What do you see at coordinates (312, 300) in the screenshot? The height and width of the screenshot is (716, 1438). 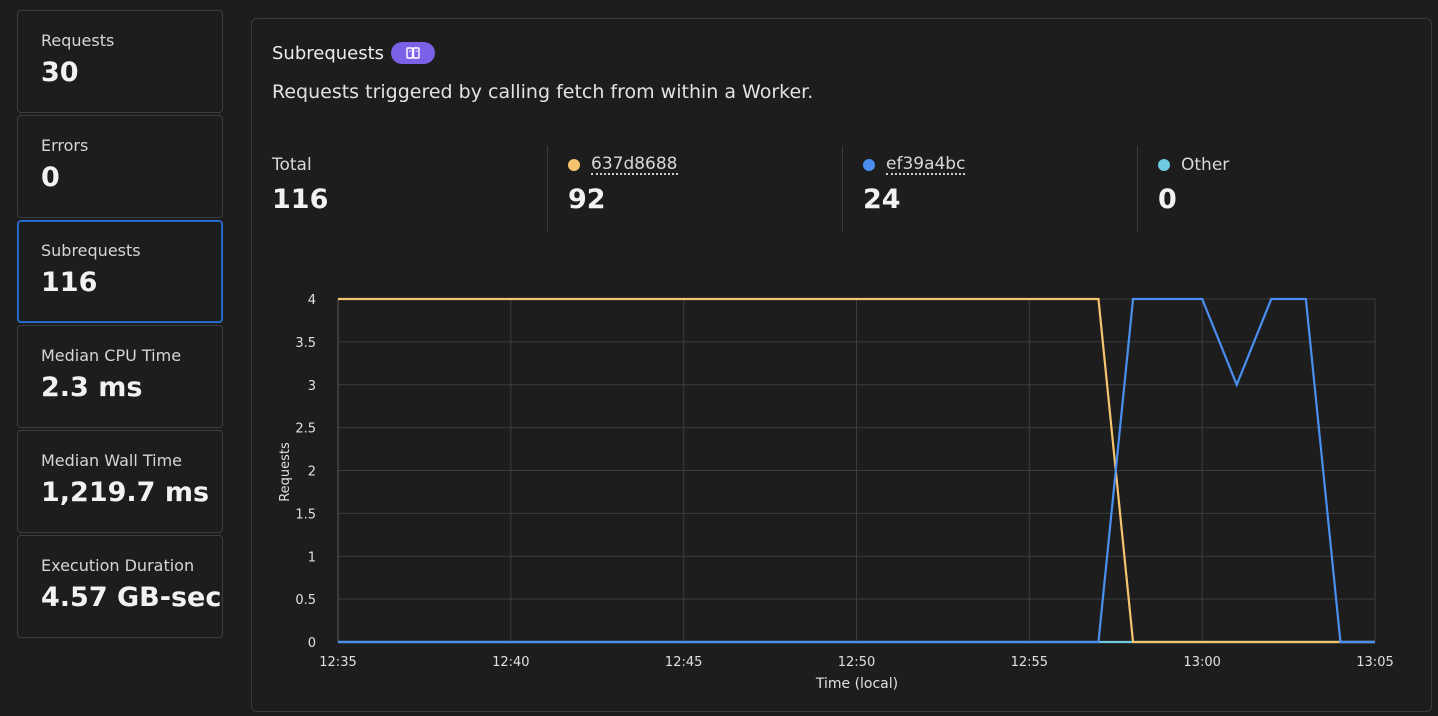 I see `y-tick-label: 4` at bounding box center [312, 300].